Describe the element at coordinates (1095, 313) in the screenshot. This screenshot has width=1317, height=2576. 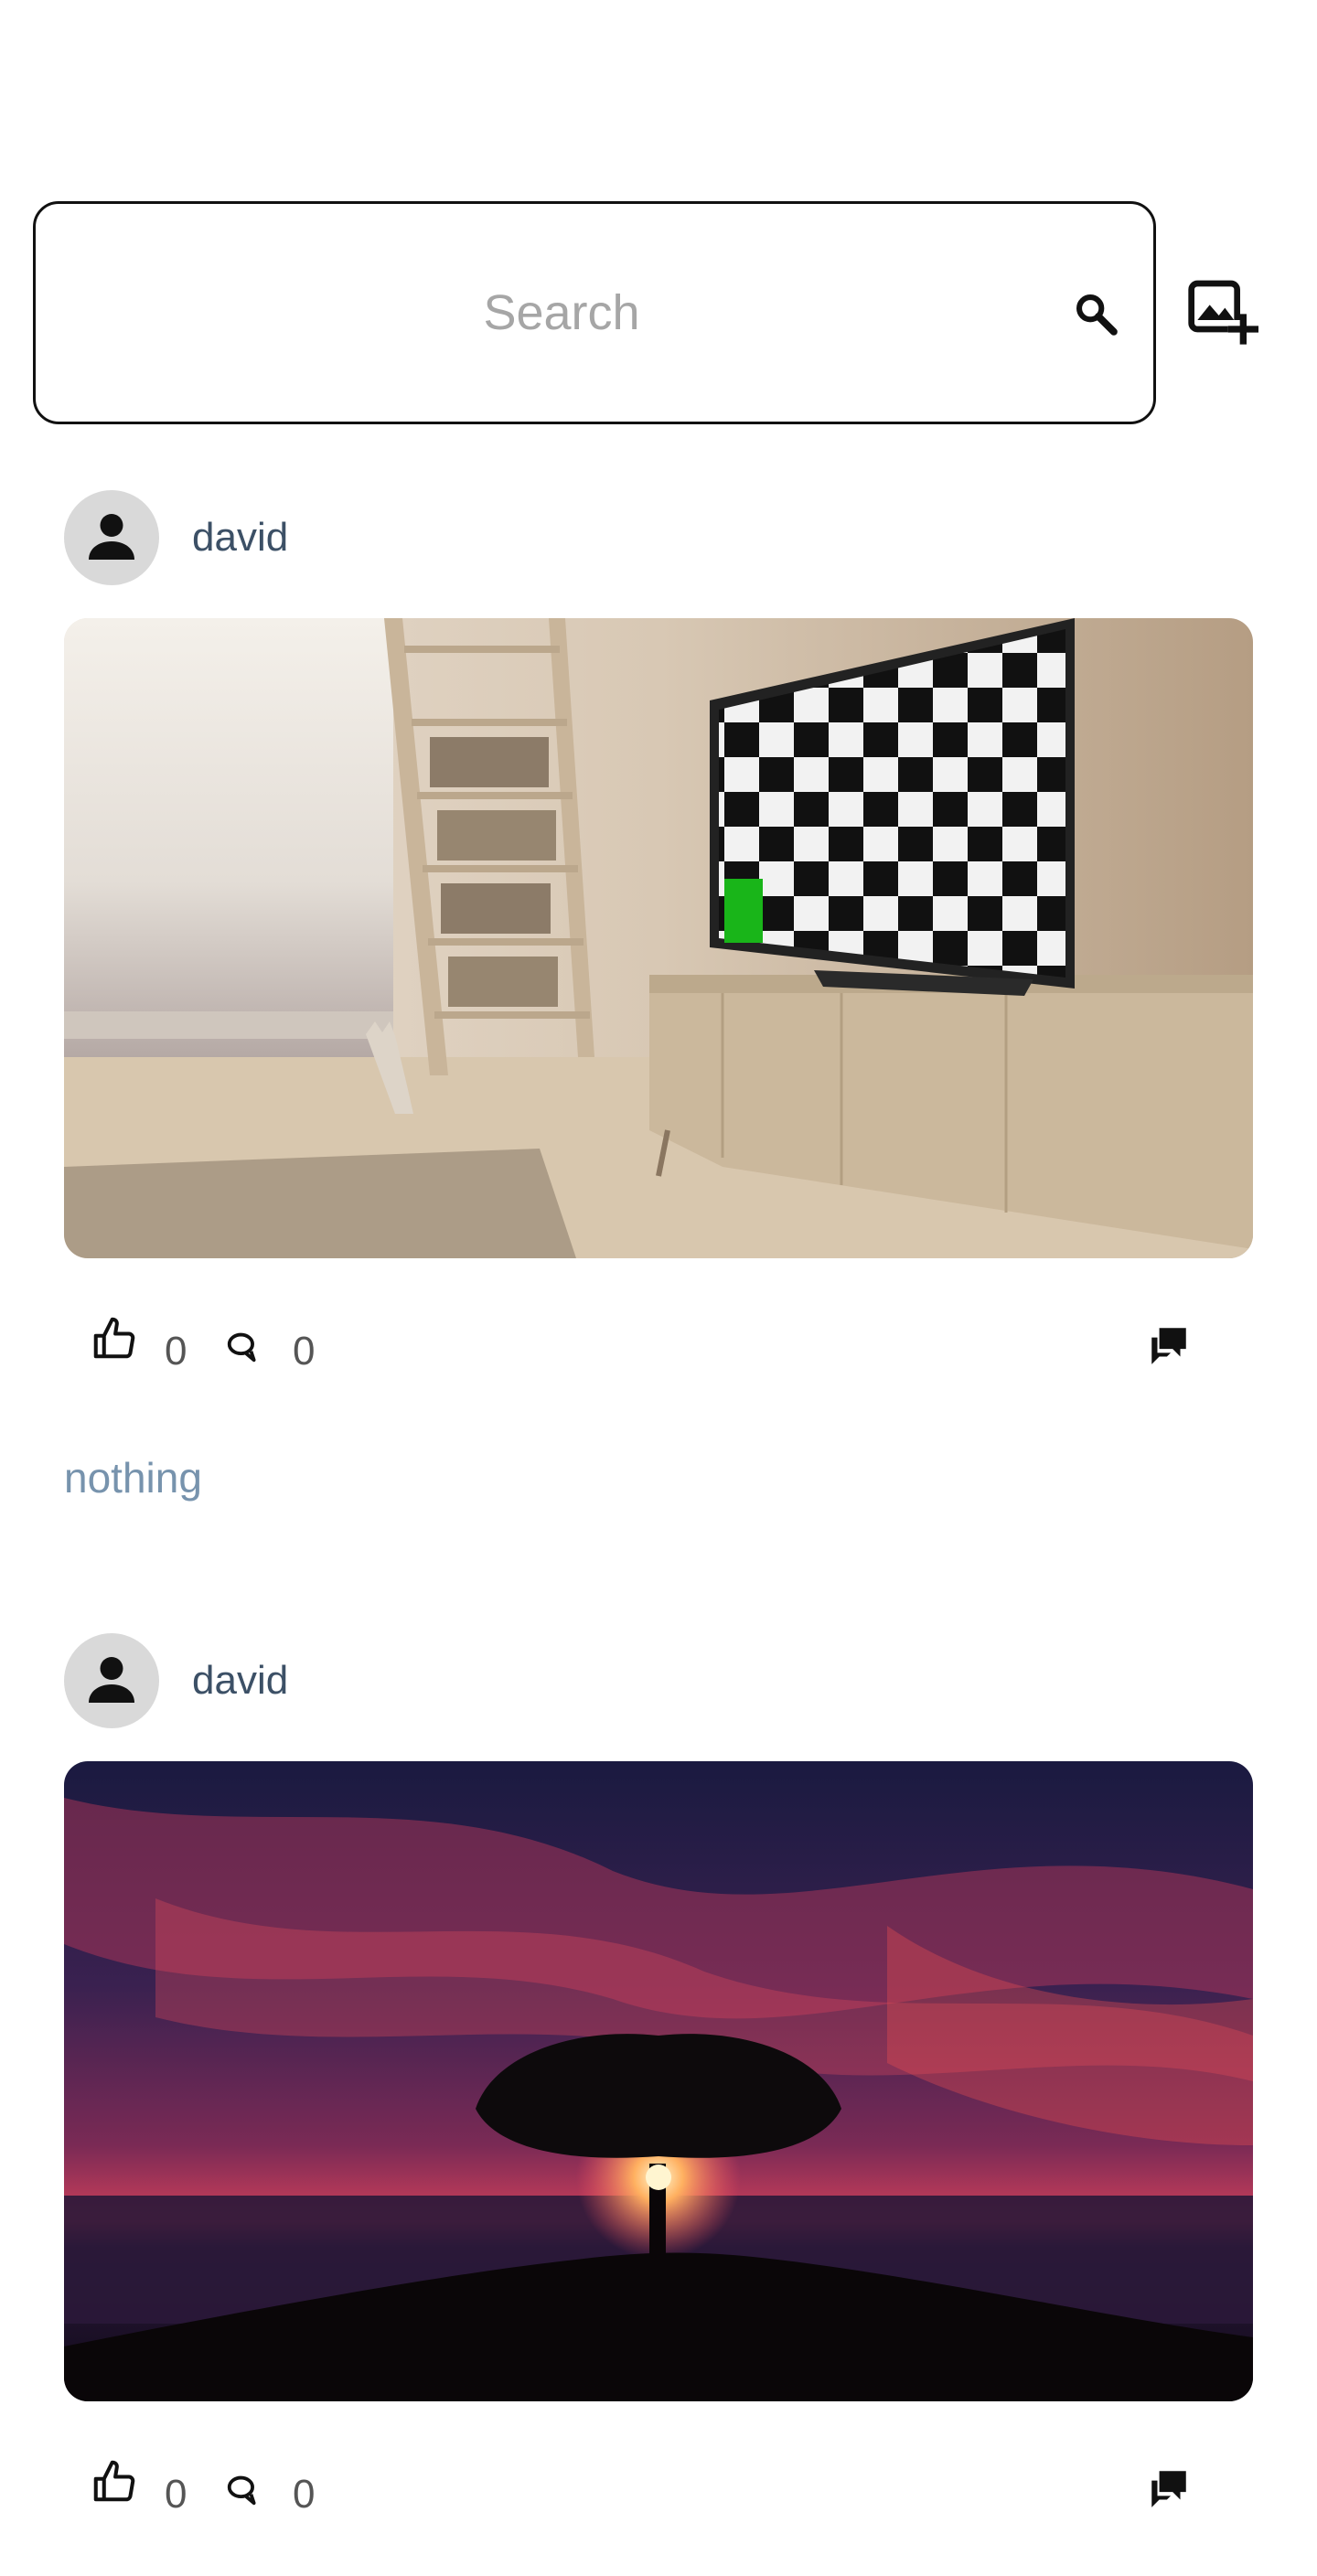
I see `search-icon` at that location.